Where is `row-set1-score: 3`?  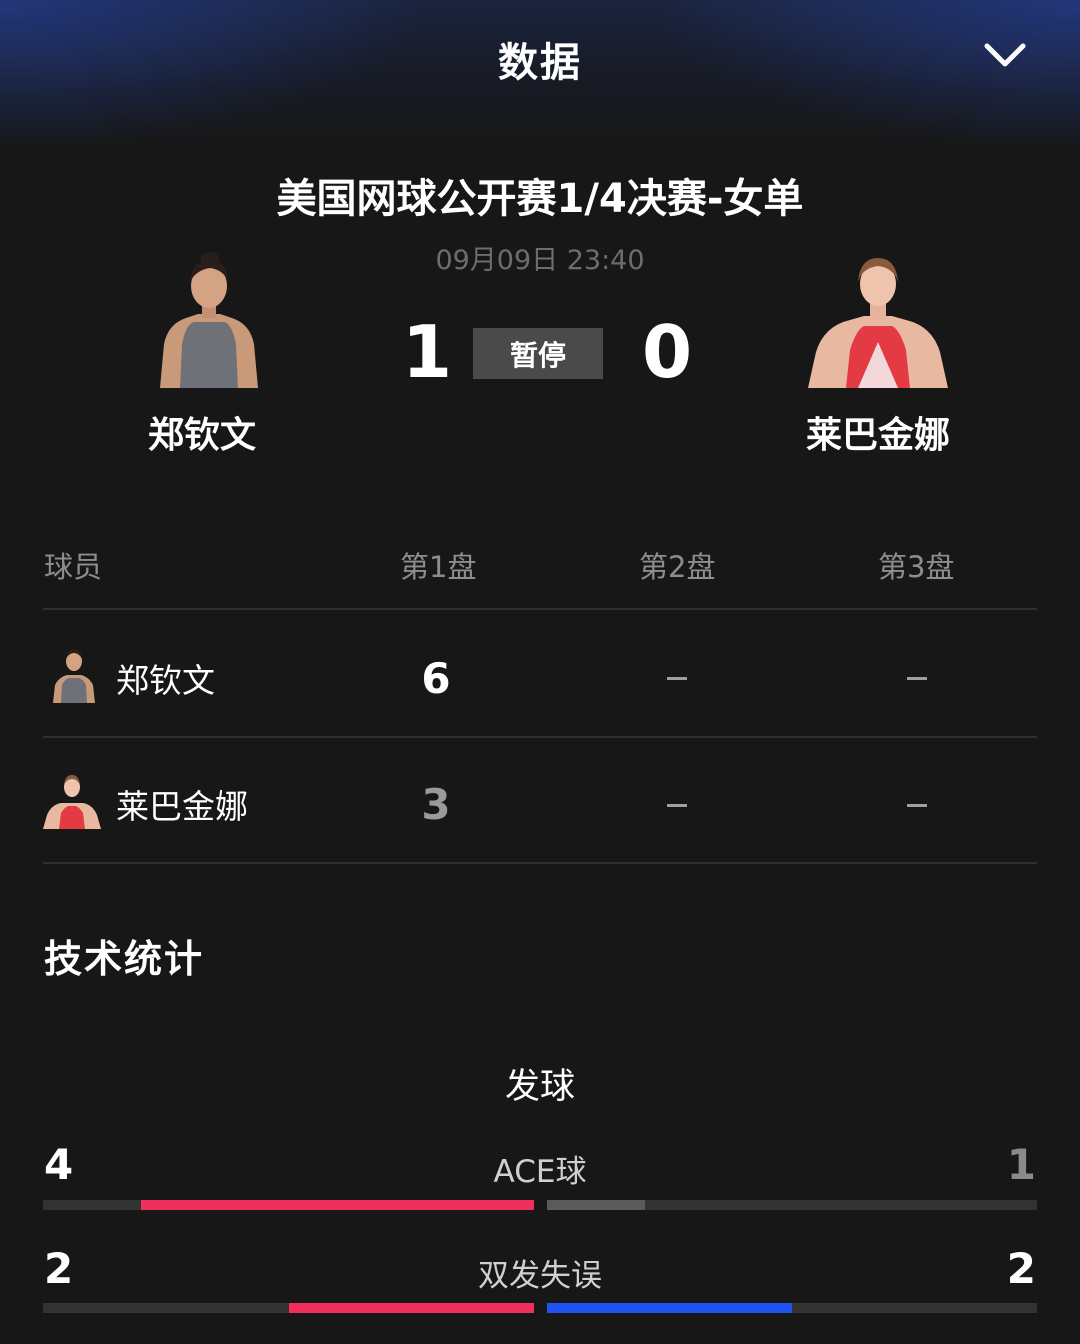
row-set1-score: 3 is located at coordinates (436, 804).